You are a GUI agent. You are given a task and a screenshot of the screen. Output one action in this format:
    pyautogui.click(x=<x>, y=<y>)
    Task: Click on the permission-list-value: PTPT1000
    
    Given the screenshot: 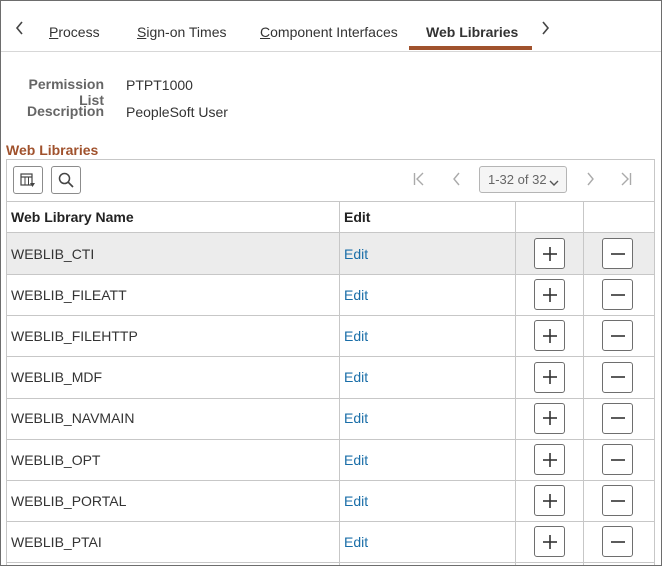 What is the action you would take?
    pyautogui.click(x=159, y=85)
    